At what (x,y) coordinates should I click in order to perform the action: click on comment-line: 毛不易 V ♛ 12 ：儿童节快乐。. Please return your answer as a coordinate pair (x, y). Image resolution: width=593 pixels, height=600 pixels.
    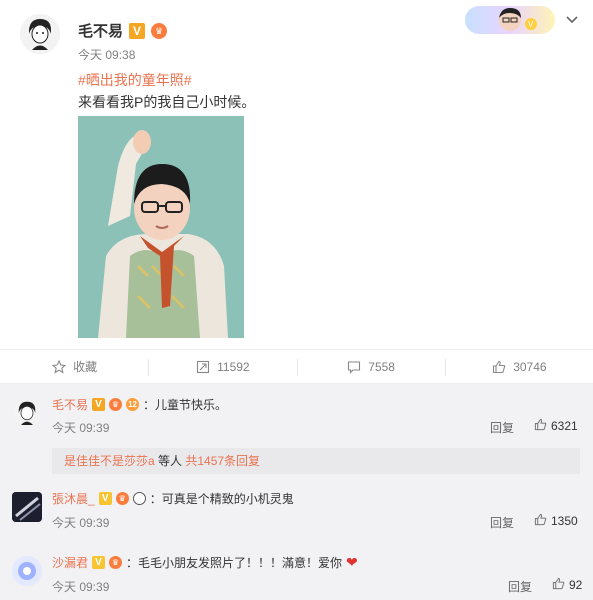
    Looking at the image, I should click on (139, 404).